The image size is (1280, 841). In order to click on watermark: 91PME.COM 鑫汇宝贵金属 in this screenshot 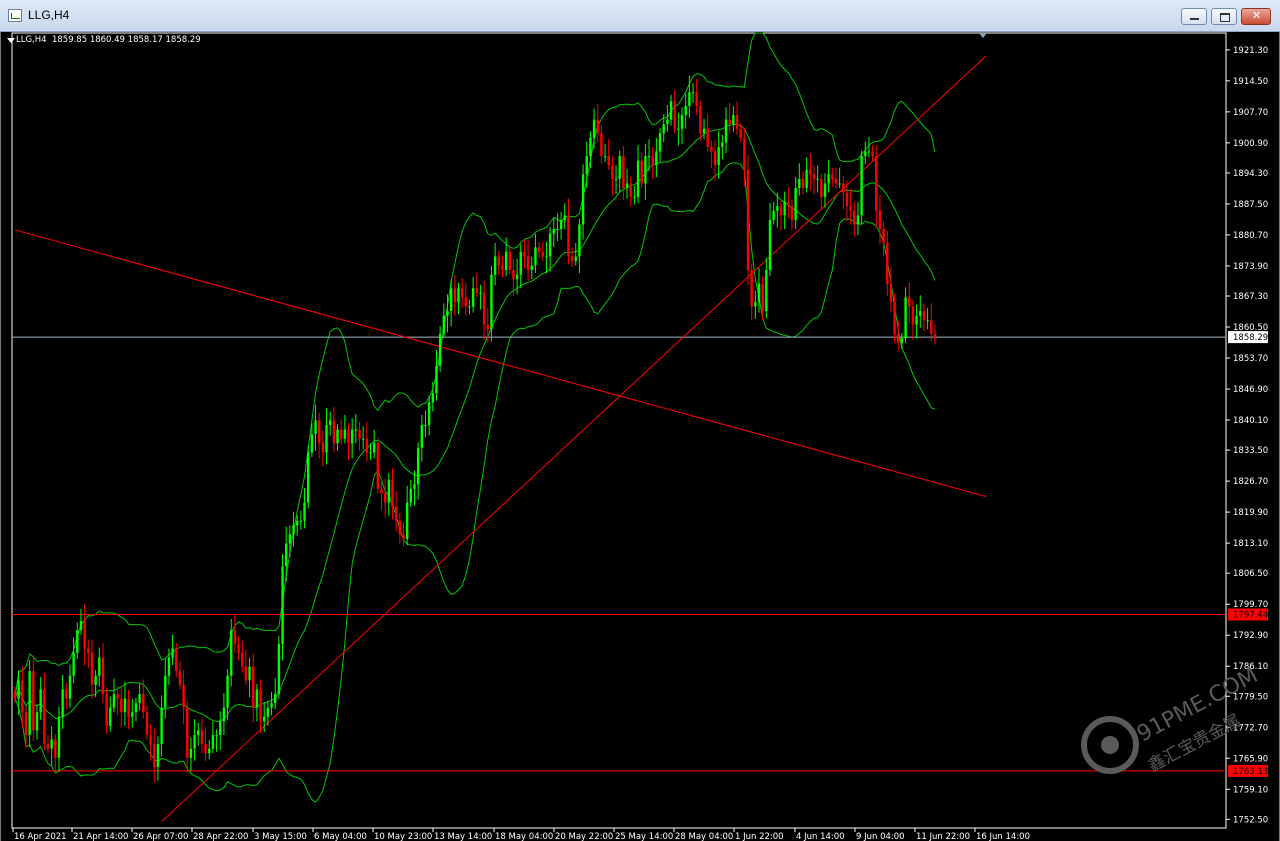, I will do `click(1171, 719)`.